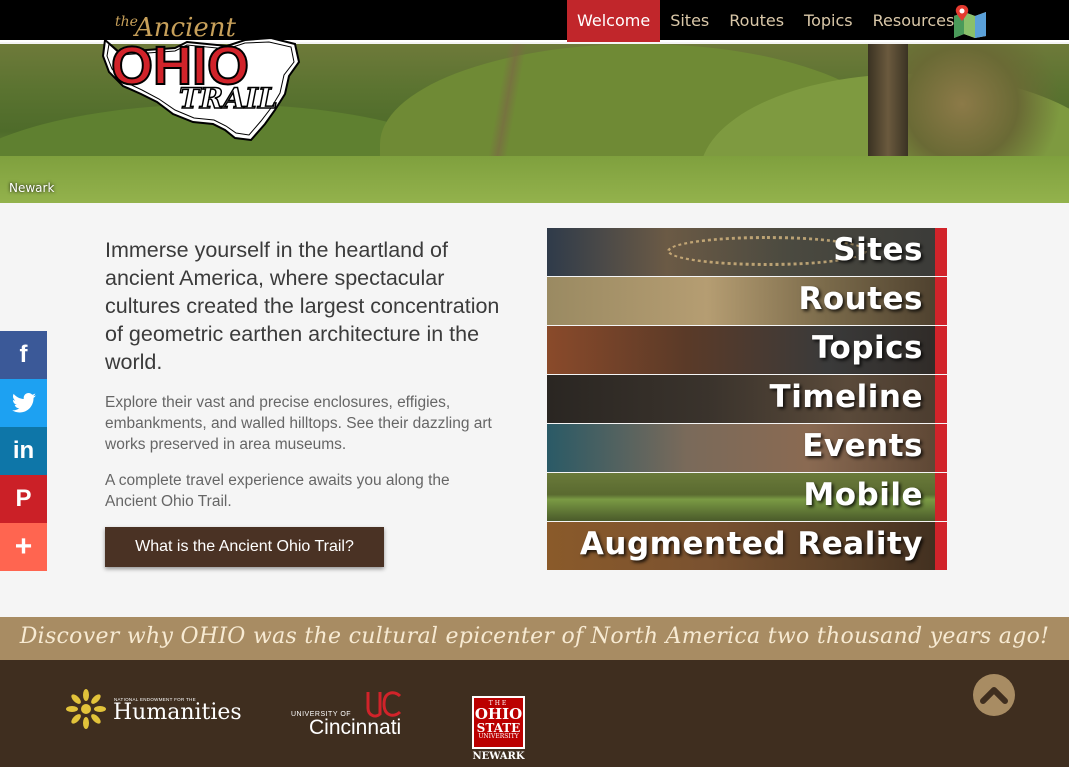 The height and width of the screenshot is (767, 1069). I want to click on ancient-ohio-trail-logo: the Ancient OHIO TRAIL, so click(192, 74).